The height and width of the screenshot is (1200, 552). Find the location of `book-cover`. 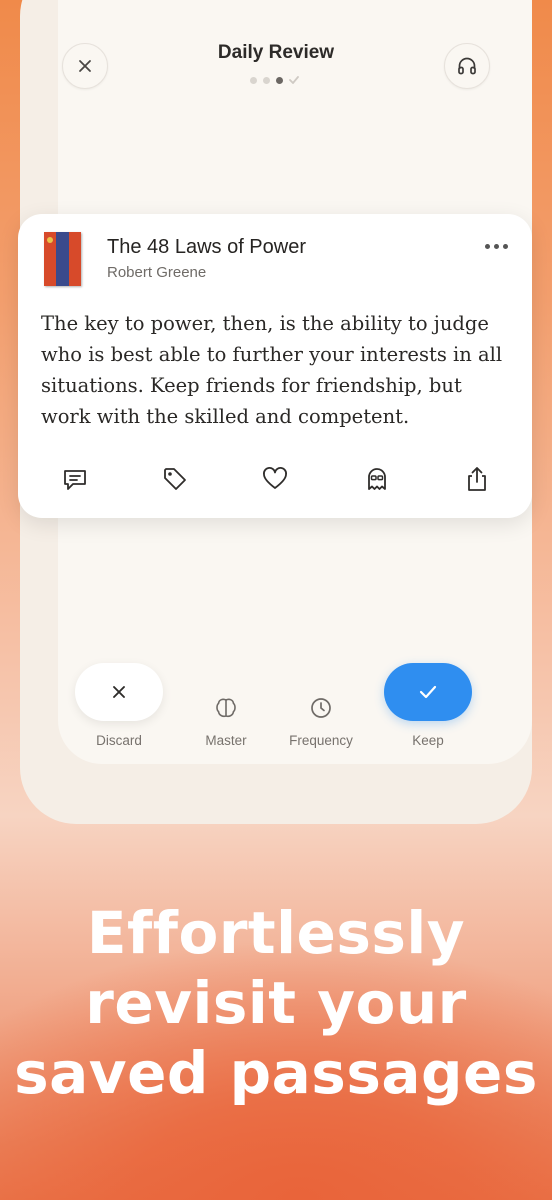

book-cover is located at coordinates (62, 259).